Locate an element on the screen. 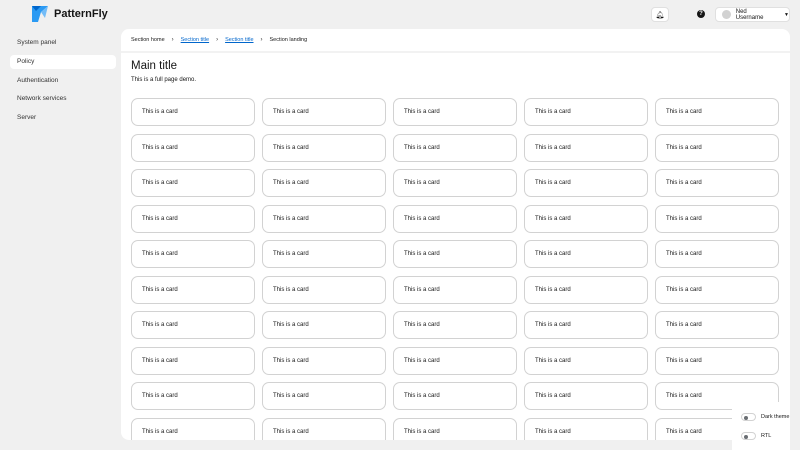 This screenshot has width=800, height=450. brand-logo: PatternFly is located at coordinates (70, 14).